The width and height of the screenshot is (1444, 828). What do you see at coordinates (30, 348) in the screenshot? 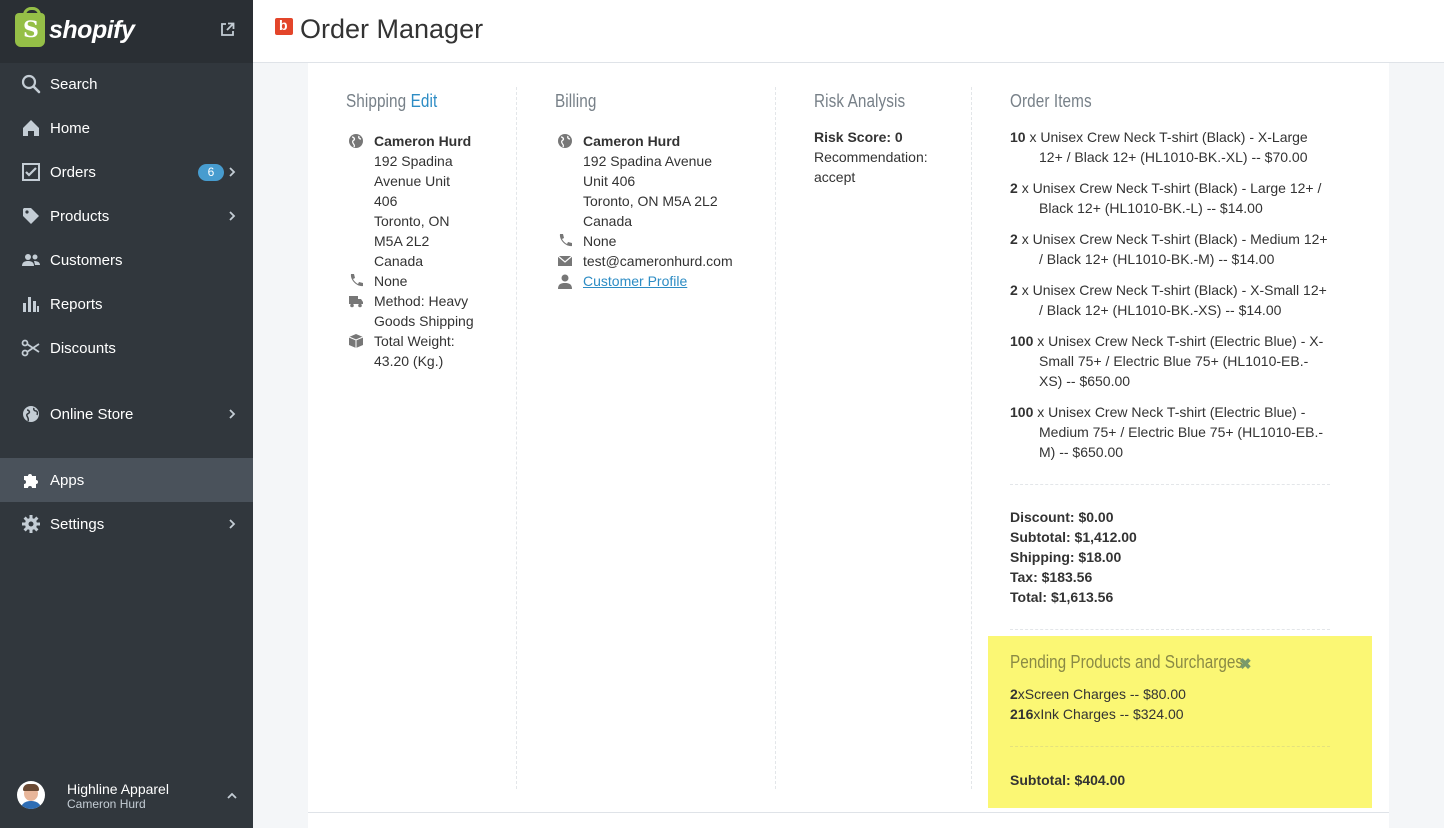
I see `discount-scissors-icon` at bounding box center [30, 348].